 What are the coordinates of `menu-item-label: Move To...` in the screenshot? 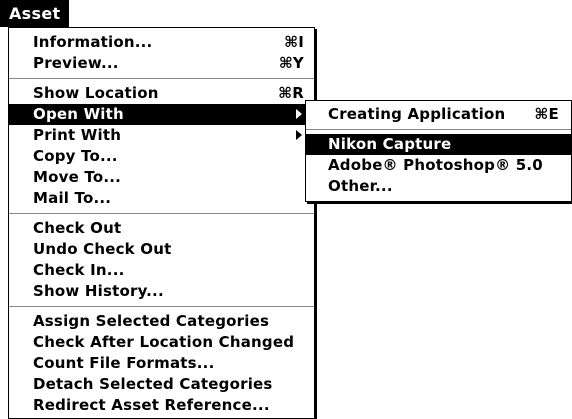 It's located at (77, 177).